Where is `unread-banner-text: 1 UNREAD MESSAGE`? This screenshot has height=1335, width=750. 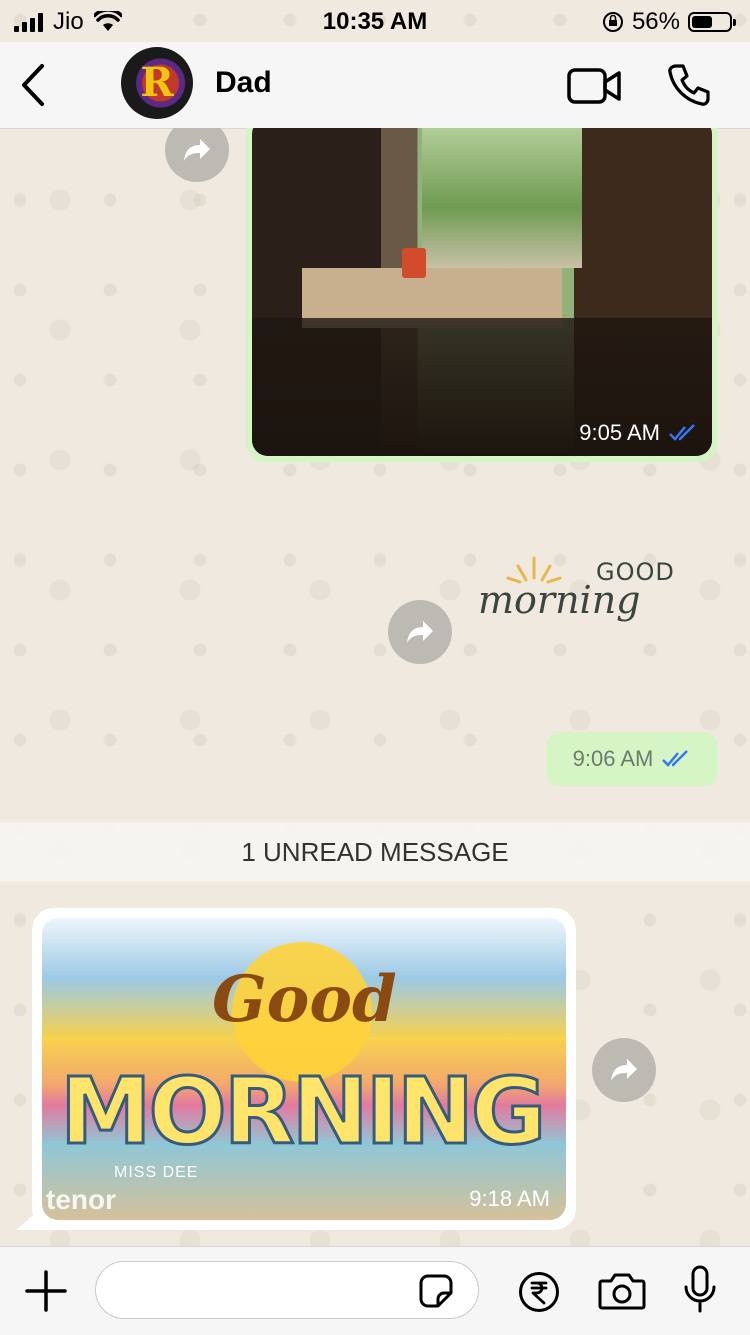
unread-banner-text: 1 UNREAD MESSAGE is located at coordinates (375, 851).